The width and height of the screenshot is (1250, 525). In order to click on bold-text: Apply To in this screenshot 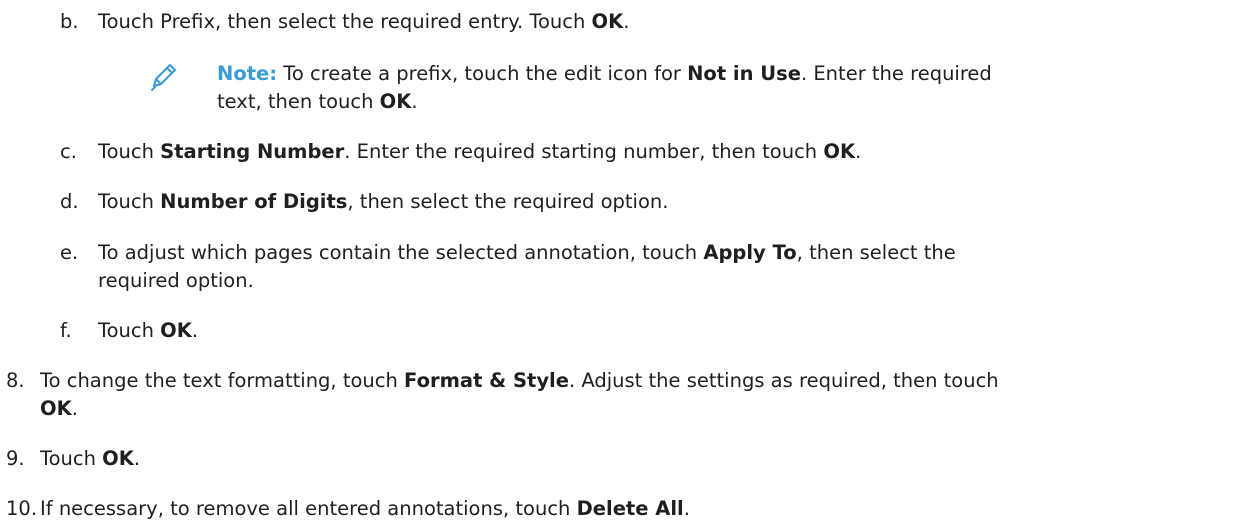, I will do `click(750, 252)`.